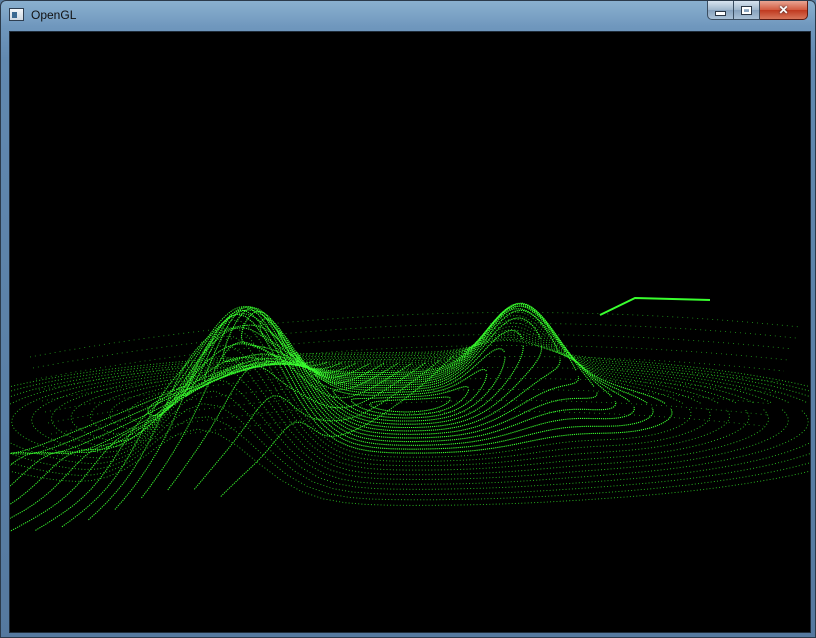 Image resolution: width=816 pixels, height=638 pixels. Describe the element at coordinates (54, 15) in the screenshot. I see `window-title: OpenGL` at that location.